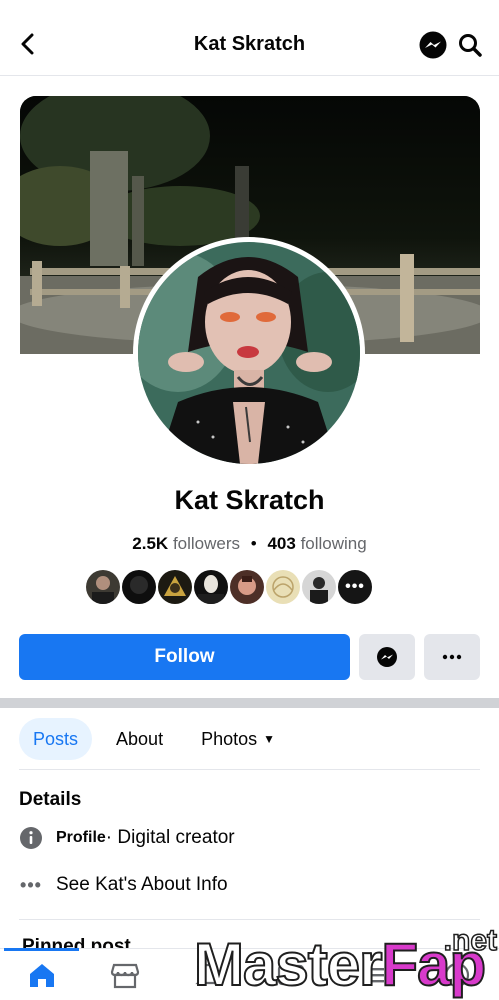 This screenshot has height=1000, width=499. I want to click on avatar, so click(249, 353).